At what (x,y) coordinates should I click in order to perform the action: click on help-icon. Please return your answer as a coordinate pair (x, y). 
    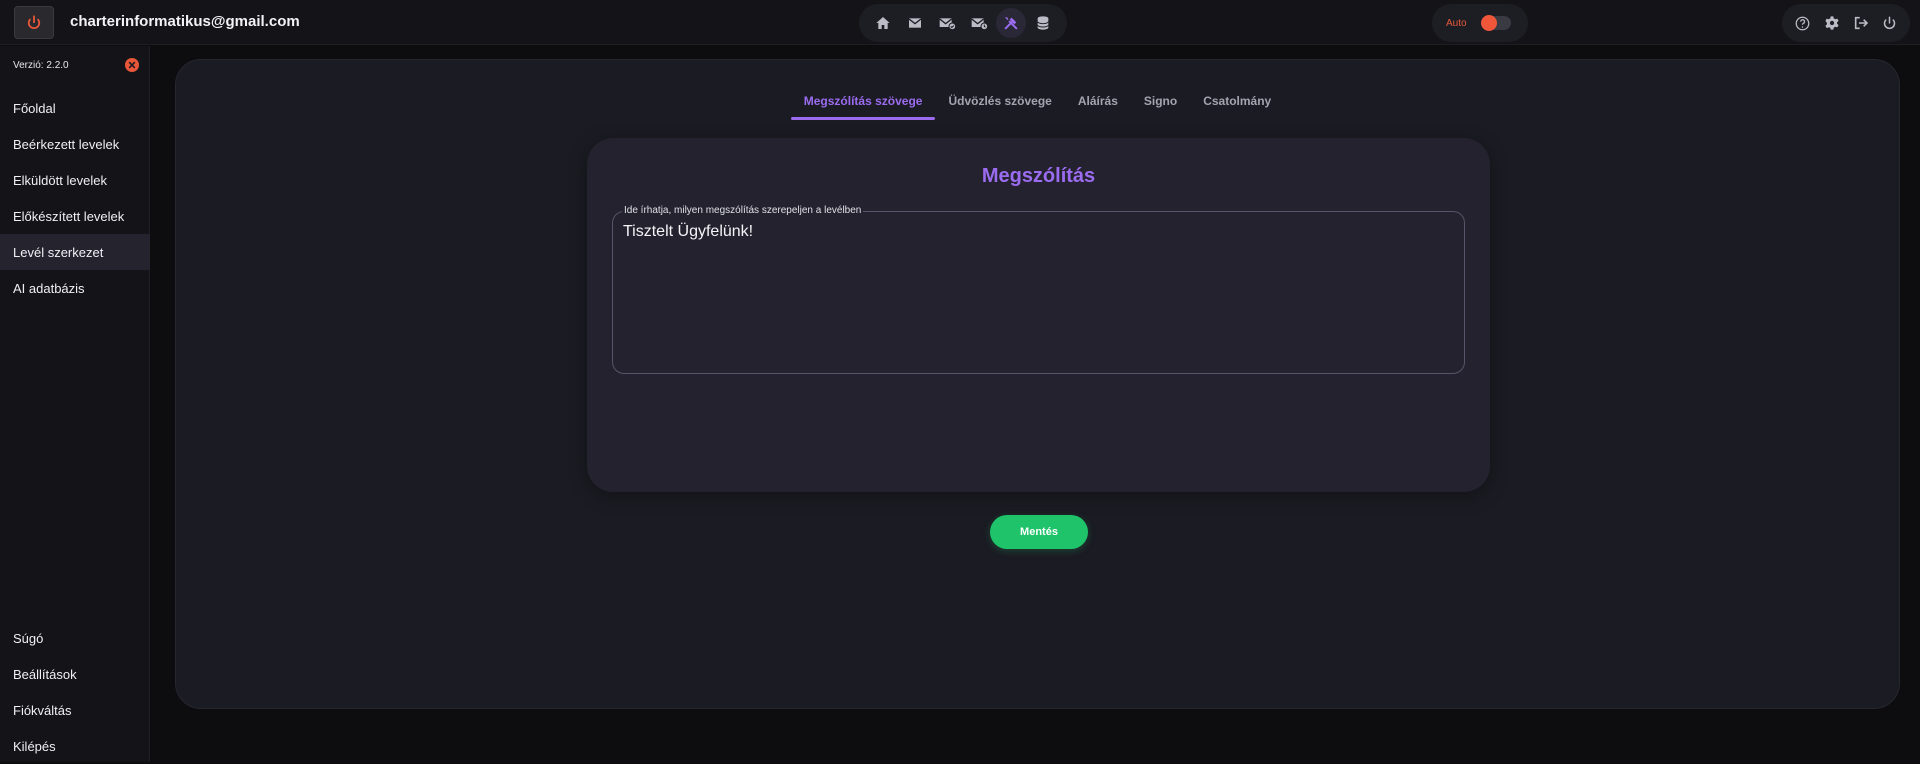
    Looking at the image, I should click on (1803, 23).